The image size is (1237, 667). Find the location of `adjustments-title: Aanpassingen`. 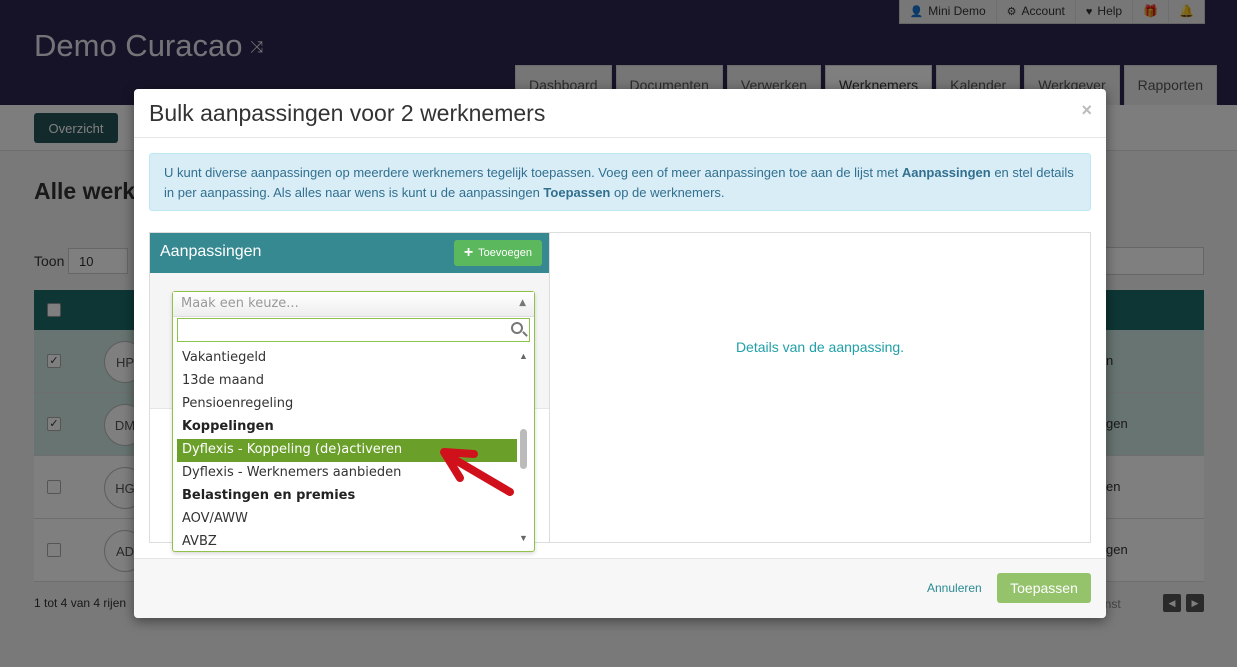

adjustments-title: Aanpassingen is located at coordinates (211, 251).